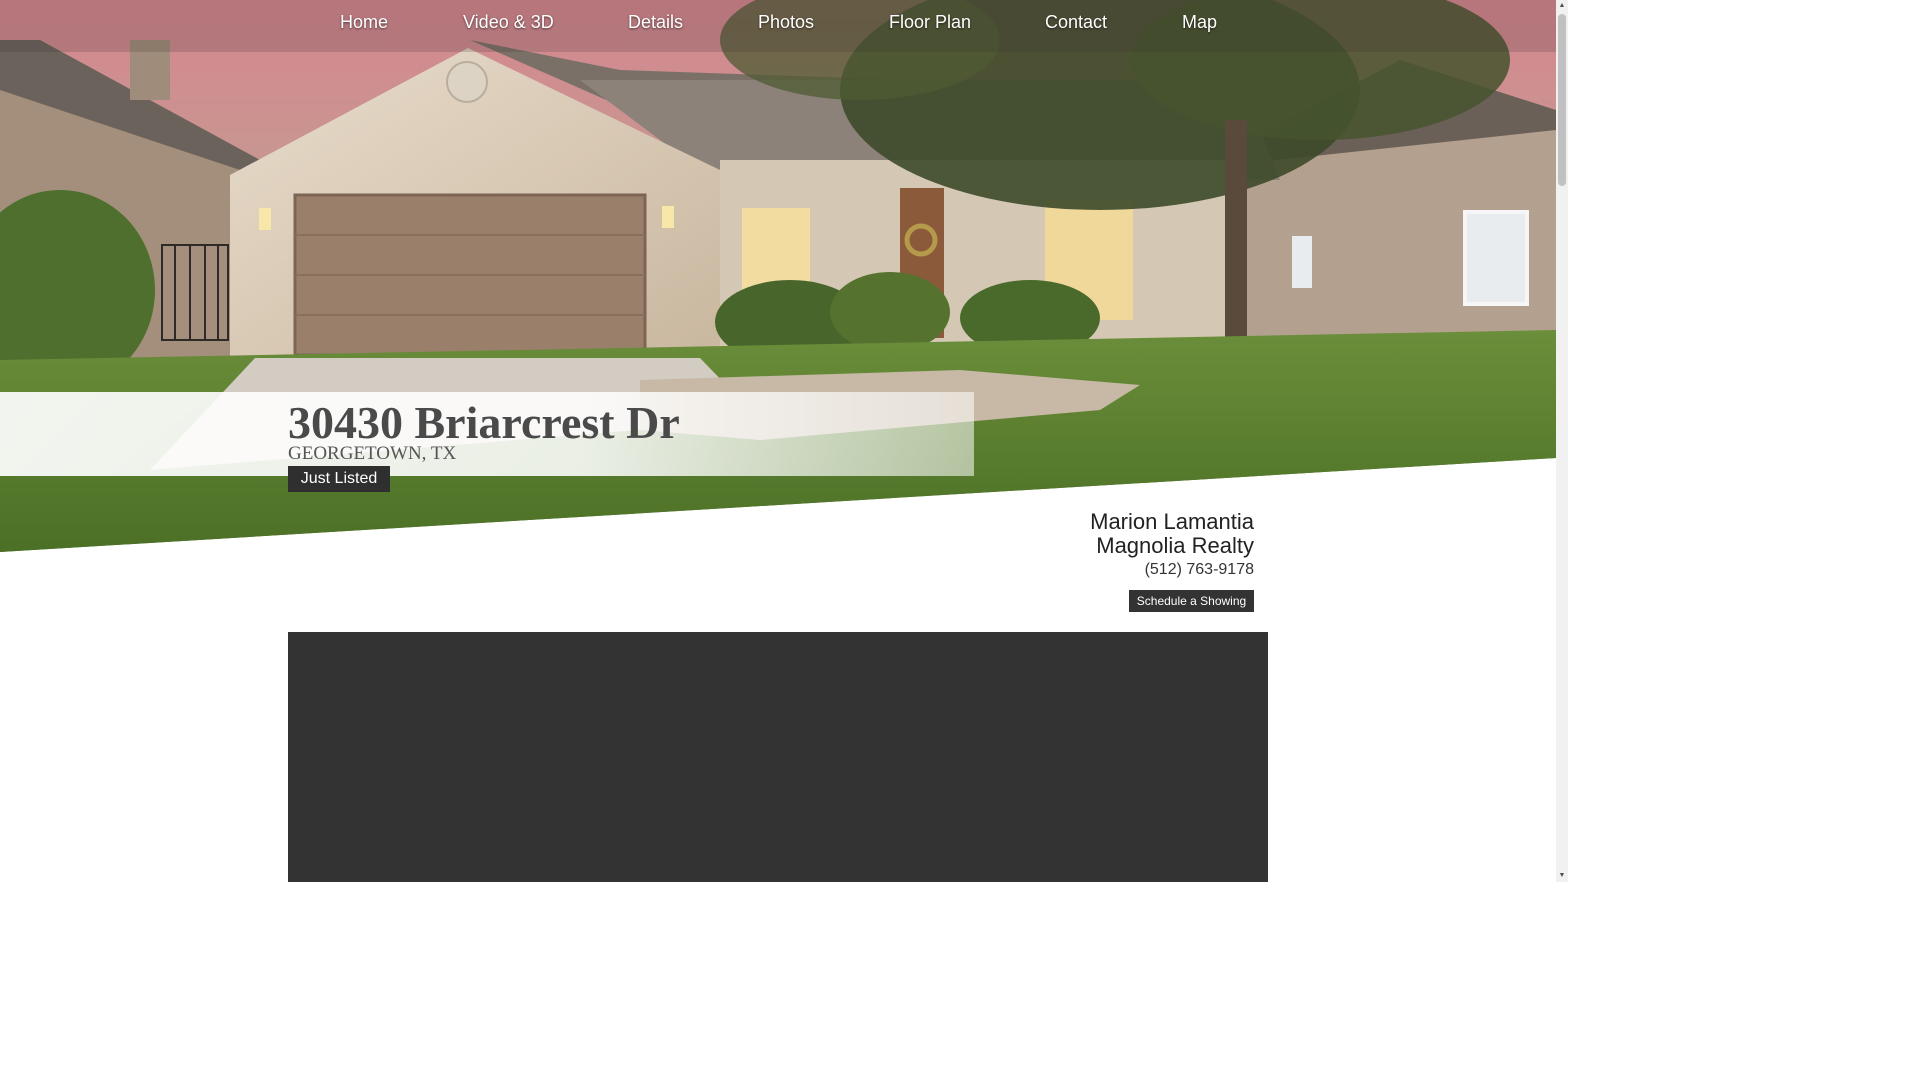 Image resolution: width=1920 pixels, height=1080 pixels. Describe the element at coordinates (655, 22) in the screenshot. I see `nav-details: Details` at that location.